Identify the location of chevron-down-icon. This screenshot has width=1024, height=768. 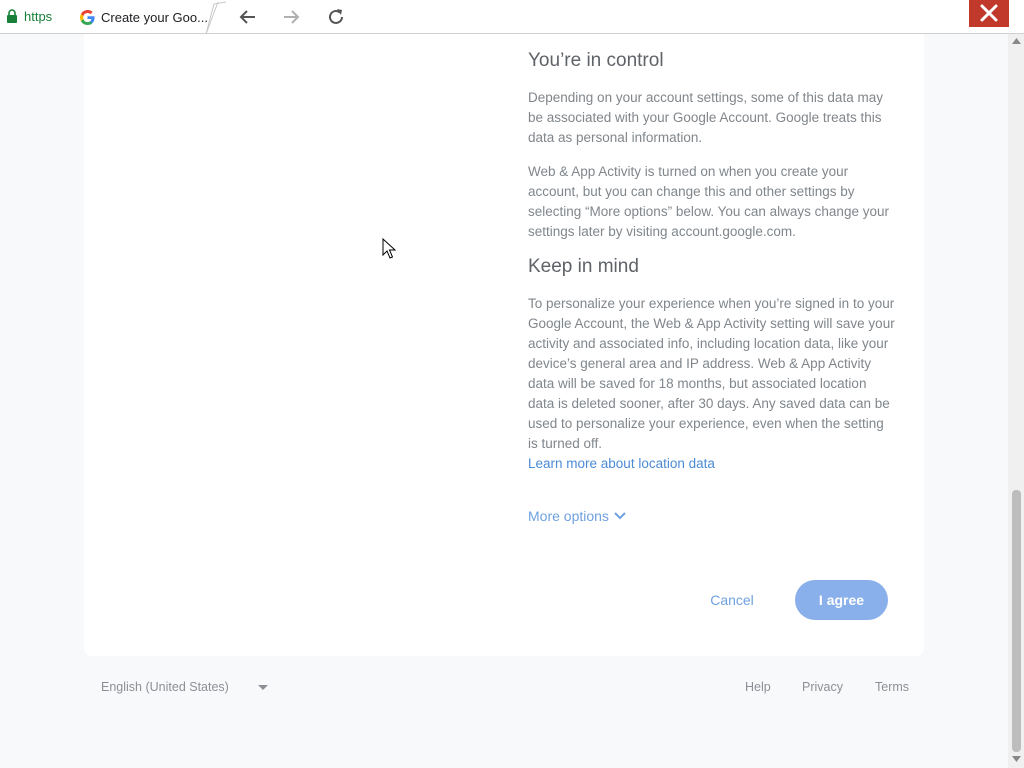
(620, 516).